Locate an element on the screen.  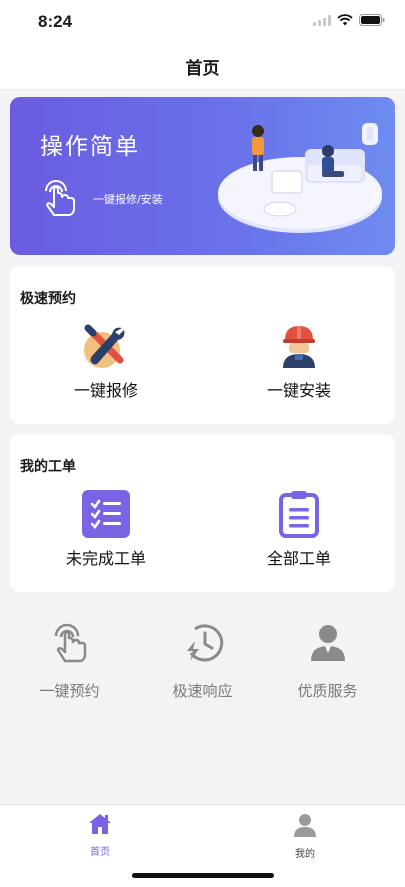
feature-label: 极速响应 is located at coordinates (202, 691).